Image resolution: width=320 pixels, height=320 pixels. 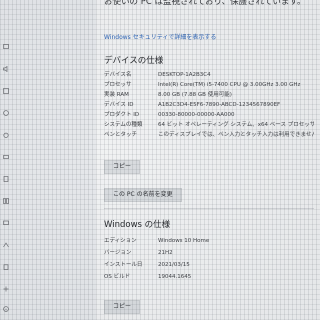 What do you see at coordinates (6, 135) in the screenshot?
I see `power-icon` at bounding box center [6, 135].